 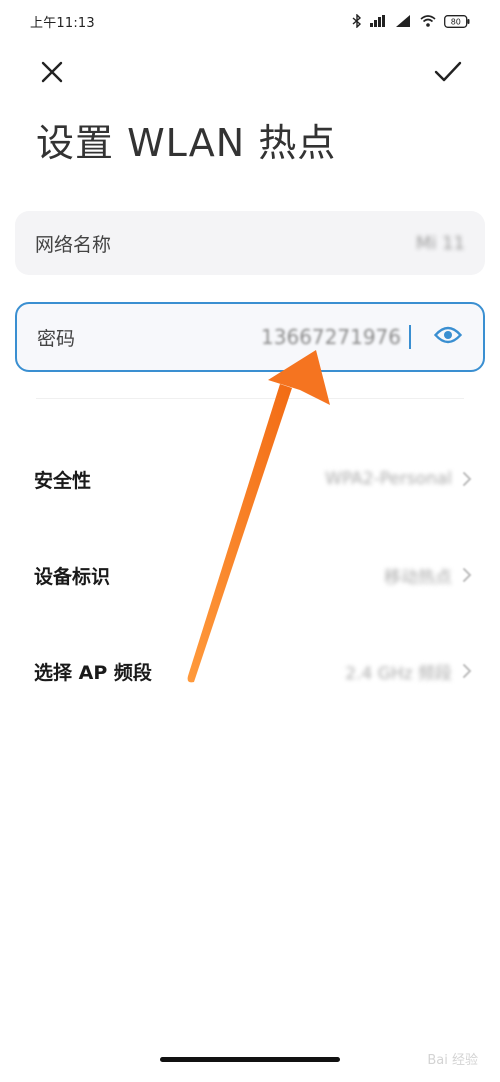 What do you see at coordinates (388, 479) in the screenshot?
I see `security-value: WPA2-Personal` at bounding box center [388, 479].